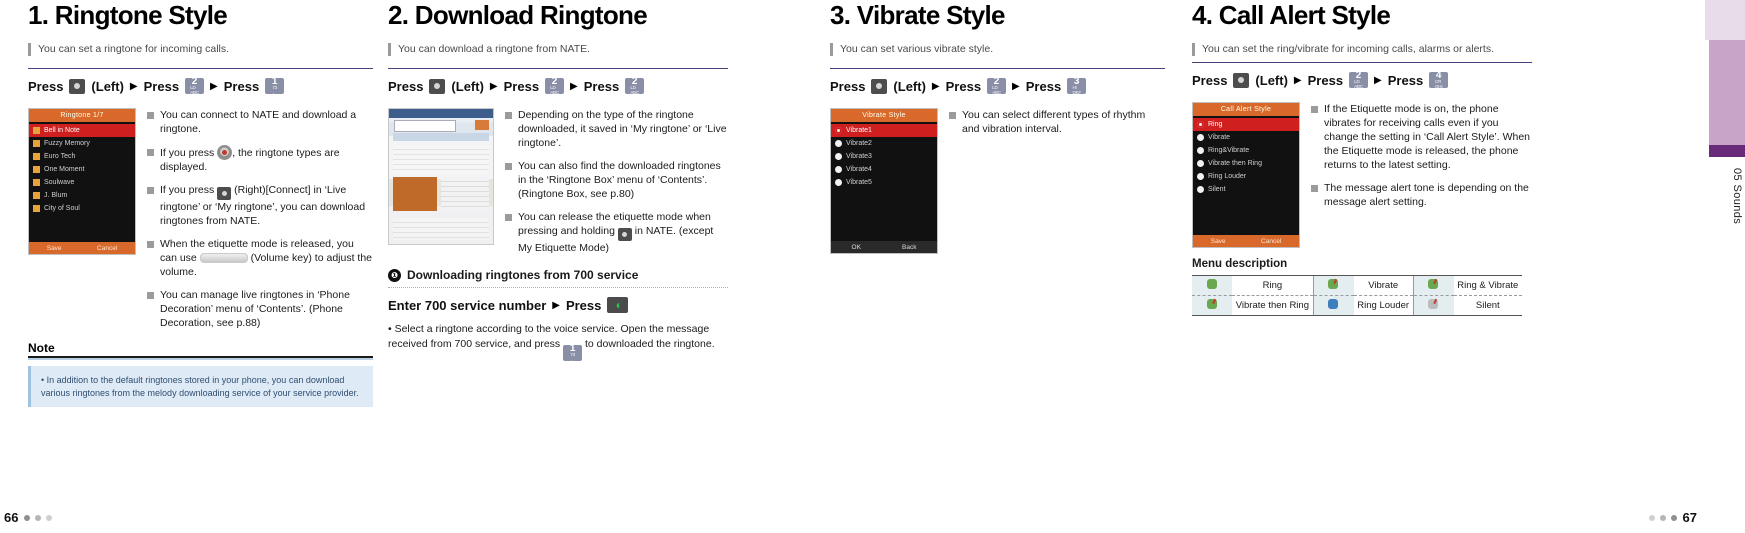 This screenshot has height=533, width=1745. Describe the element at coordinates (1725, 20) in the screenshot. I see `side-band-top` at that location.